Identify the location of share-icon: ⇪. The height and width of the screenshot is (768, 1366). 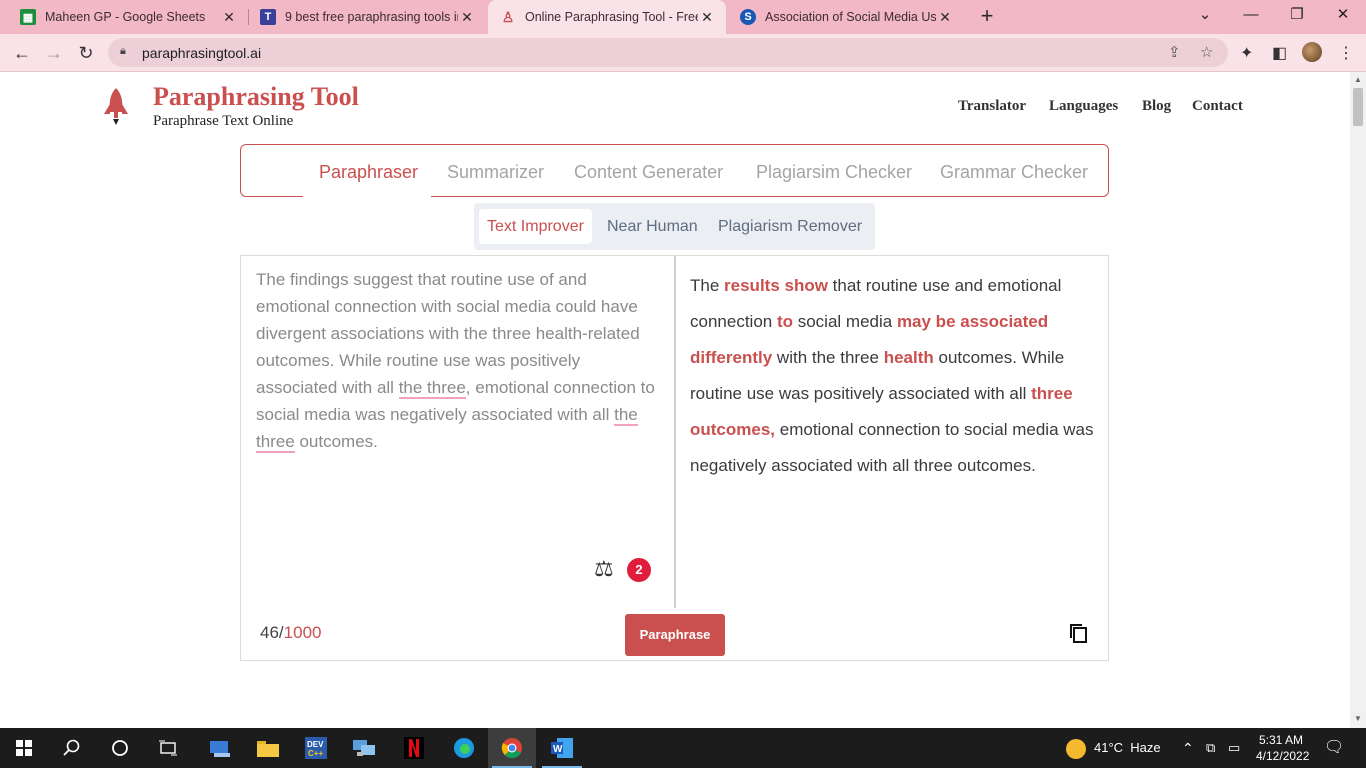
(1174, 52).